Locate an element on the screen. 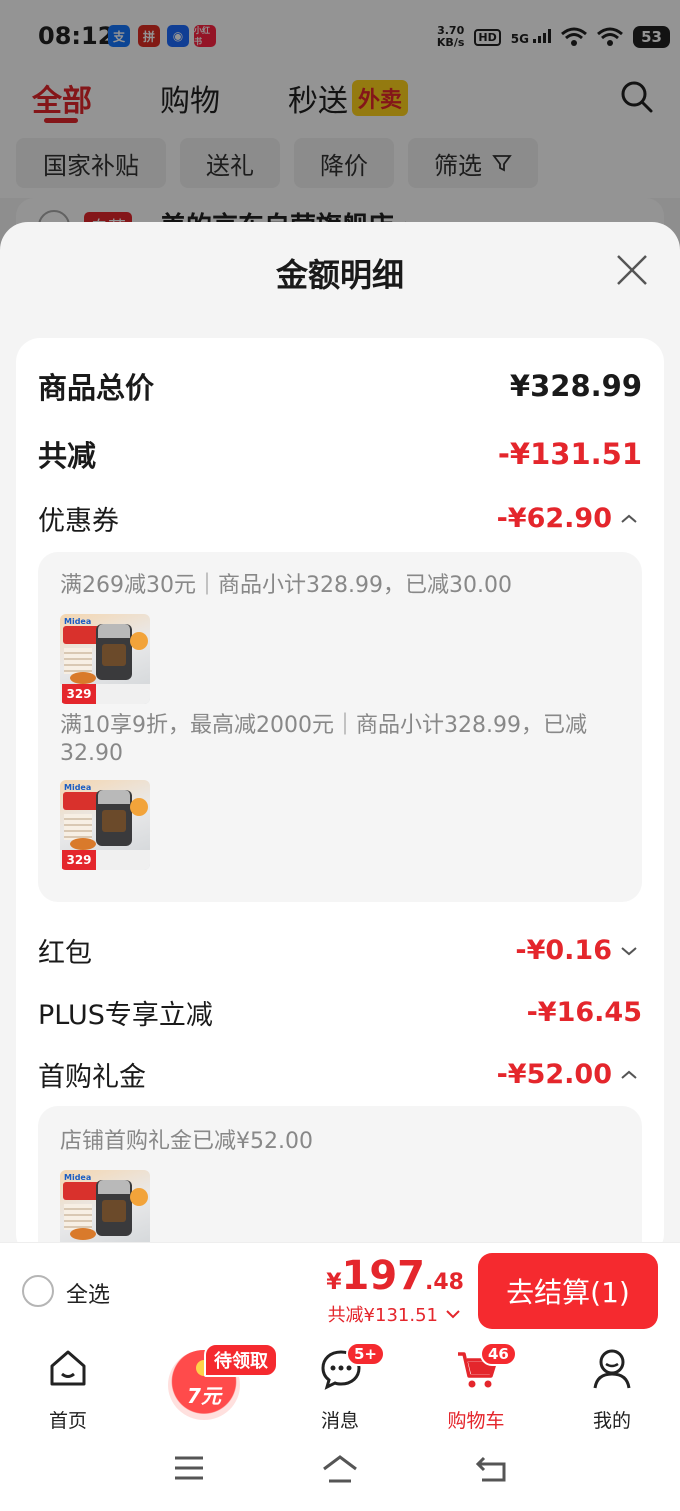  sheet-title: 金额明细 is located at coordinates (339, 275).